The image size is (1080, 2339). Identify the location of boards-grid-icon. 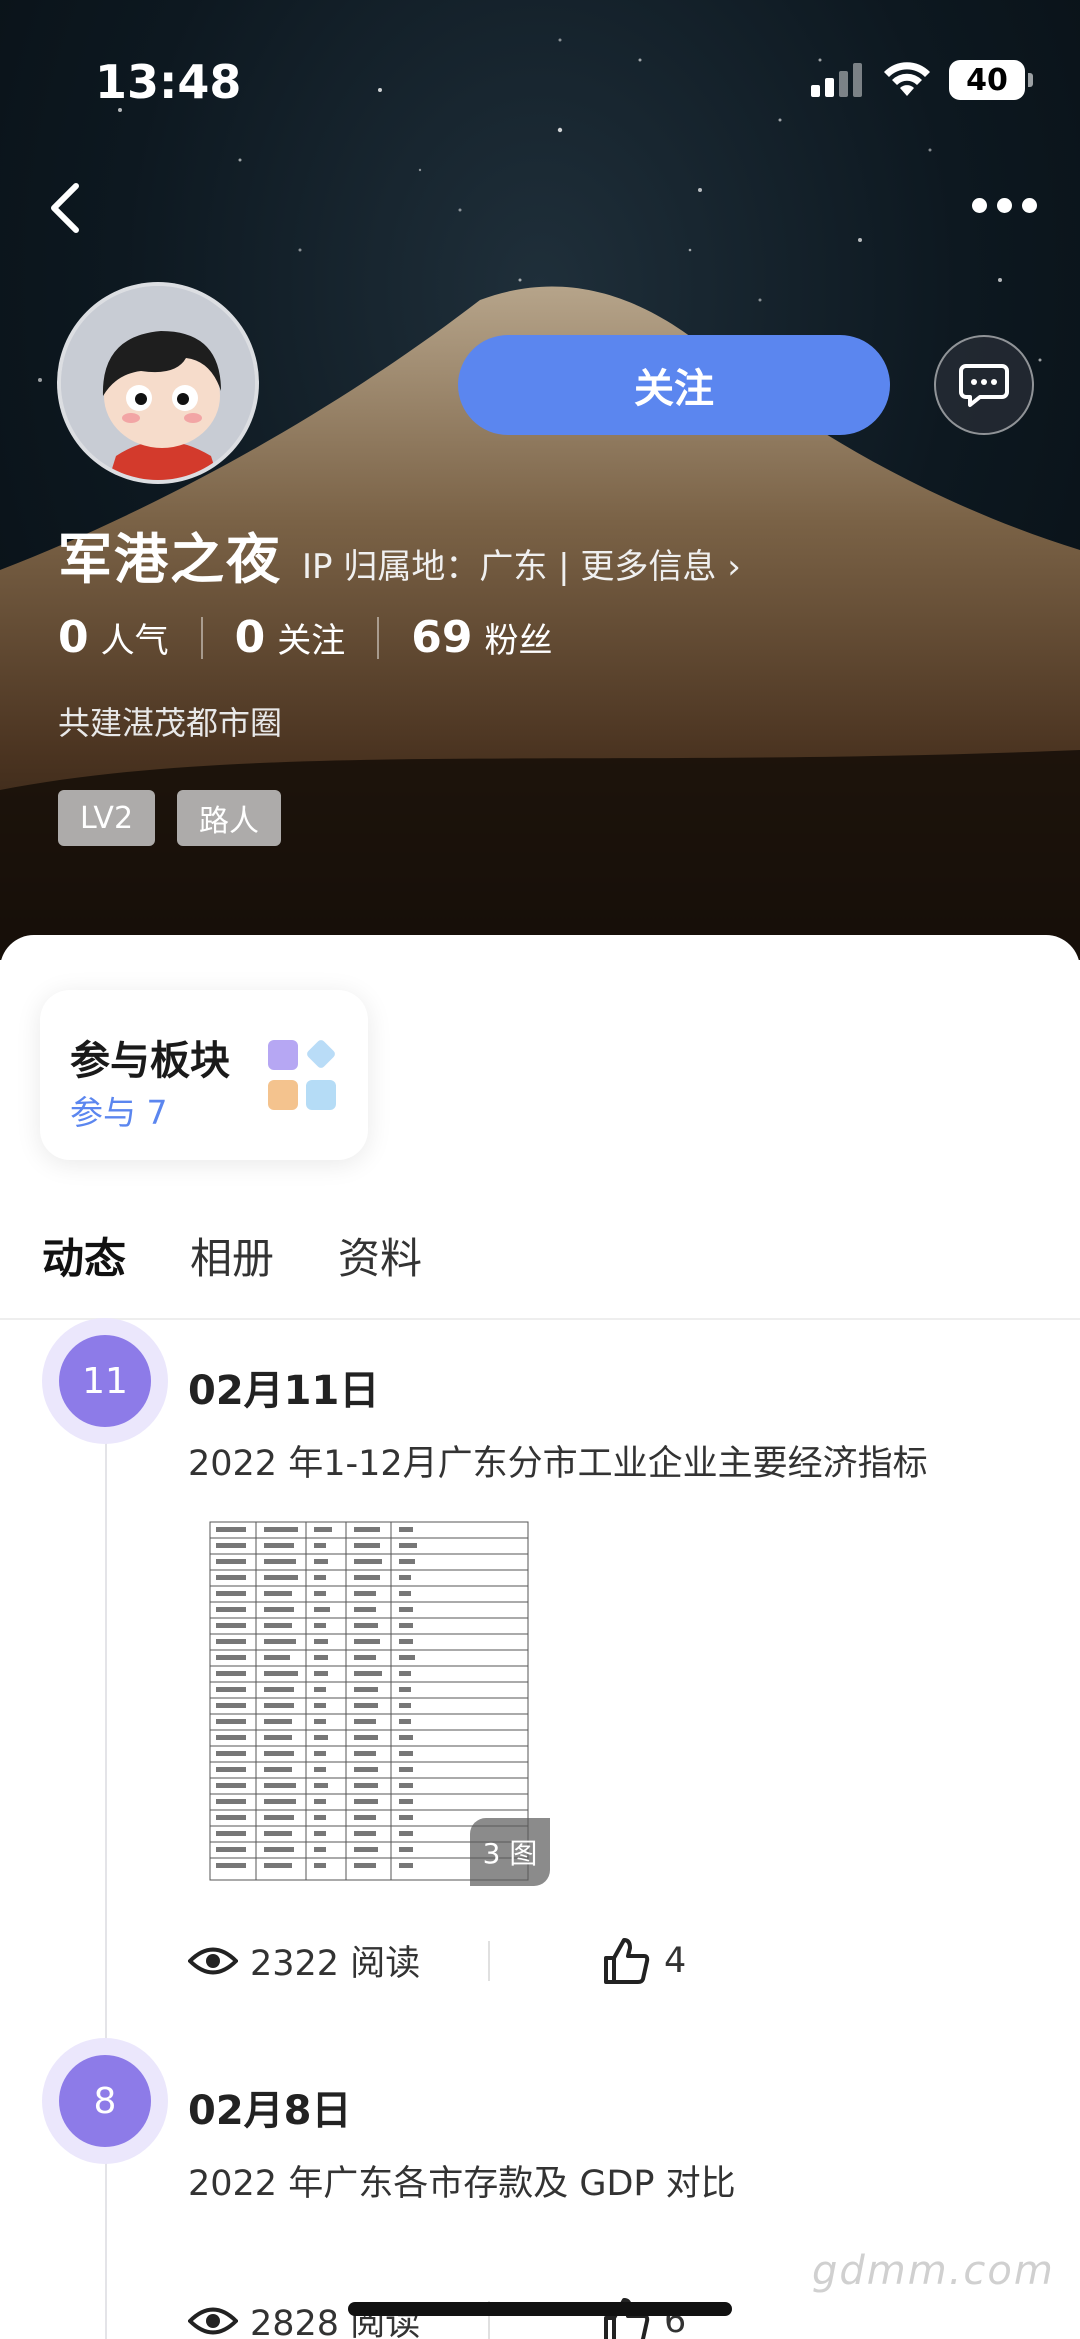
(302, 1075).